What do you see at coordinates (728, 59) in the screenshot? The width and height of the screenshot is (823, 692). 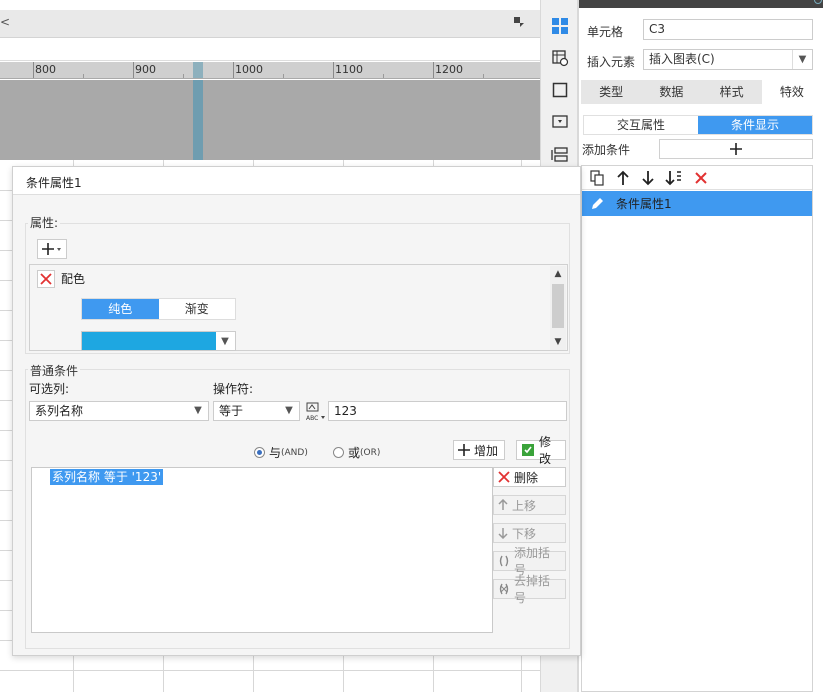 I see `insert-element-select: 插入图表(C) ▼` at bounding box center [728, 59].